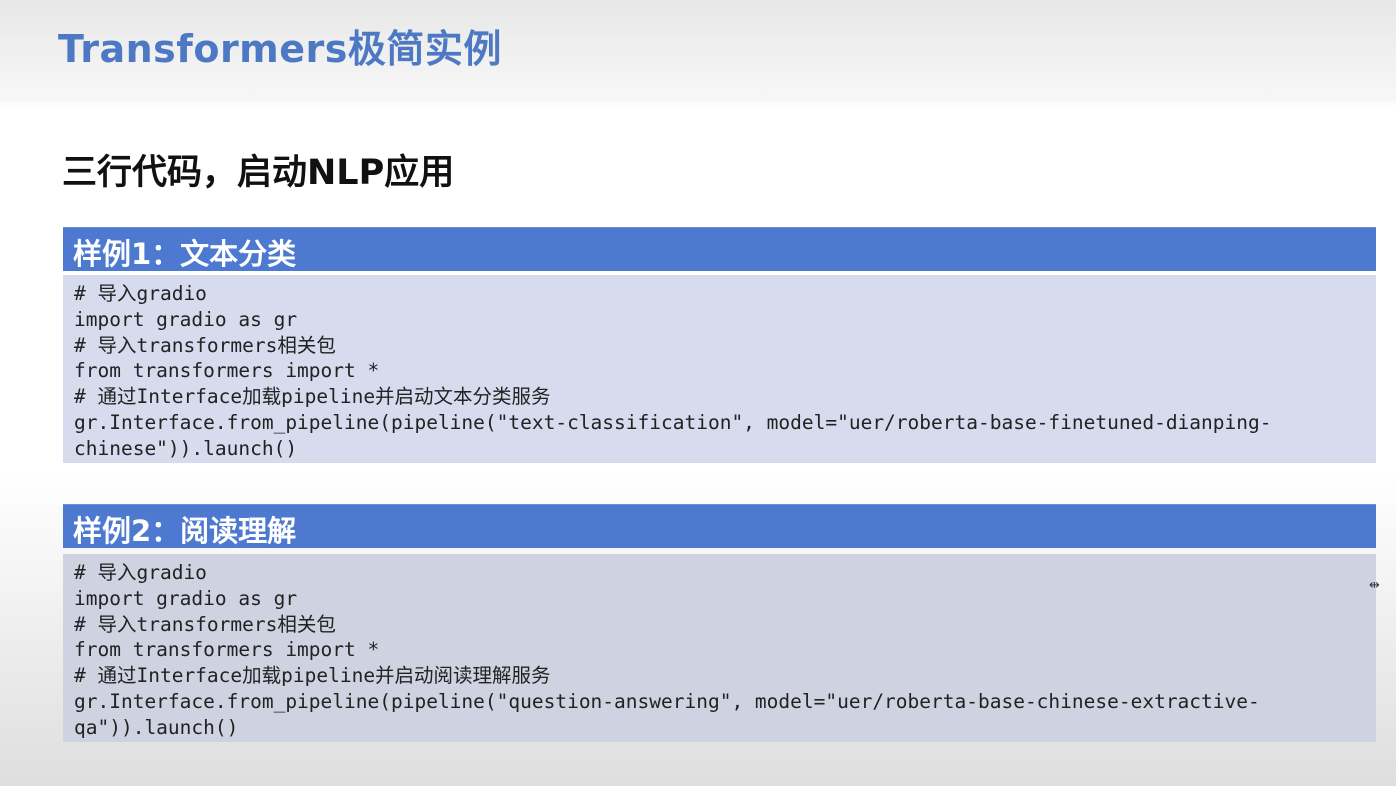 This screenshot has height=786, width=1396. Describe the element at coordinates (719, 249) in the screenshot. I see `example-1-header: 样例1：文本分类` at that location.